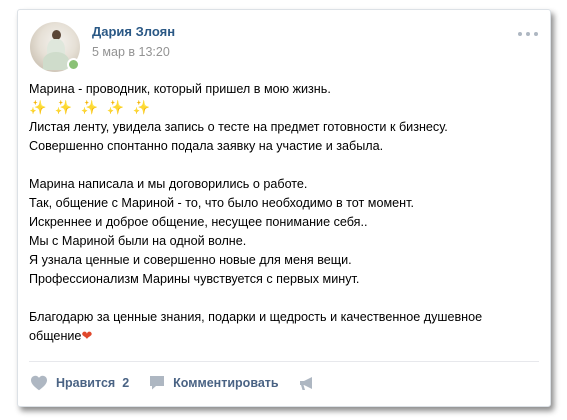 This screenshot has height=420, width=567. I want to click on online-status-indicator, so click(73, 64).